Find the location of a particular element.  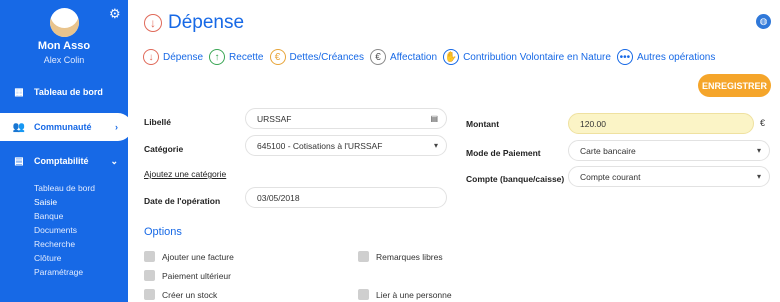

date-input: 03/05/2018 is located at coordinates (346, 197).